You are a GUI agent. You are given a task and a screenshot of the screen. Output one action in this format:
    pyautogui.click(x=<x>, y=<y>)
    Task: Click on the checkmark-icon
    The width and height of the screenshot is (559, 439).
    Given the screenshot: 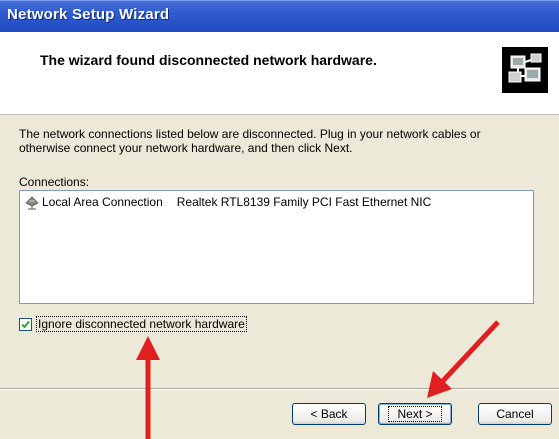 What is the action you would take?
    pyautogui.click(x=25, y=324)
    